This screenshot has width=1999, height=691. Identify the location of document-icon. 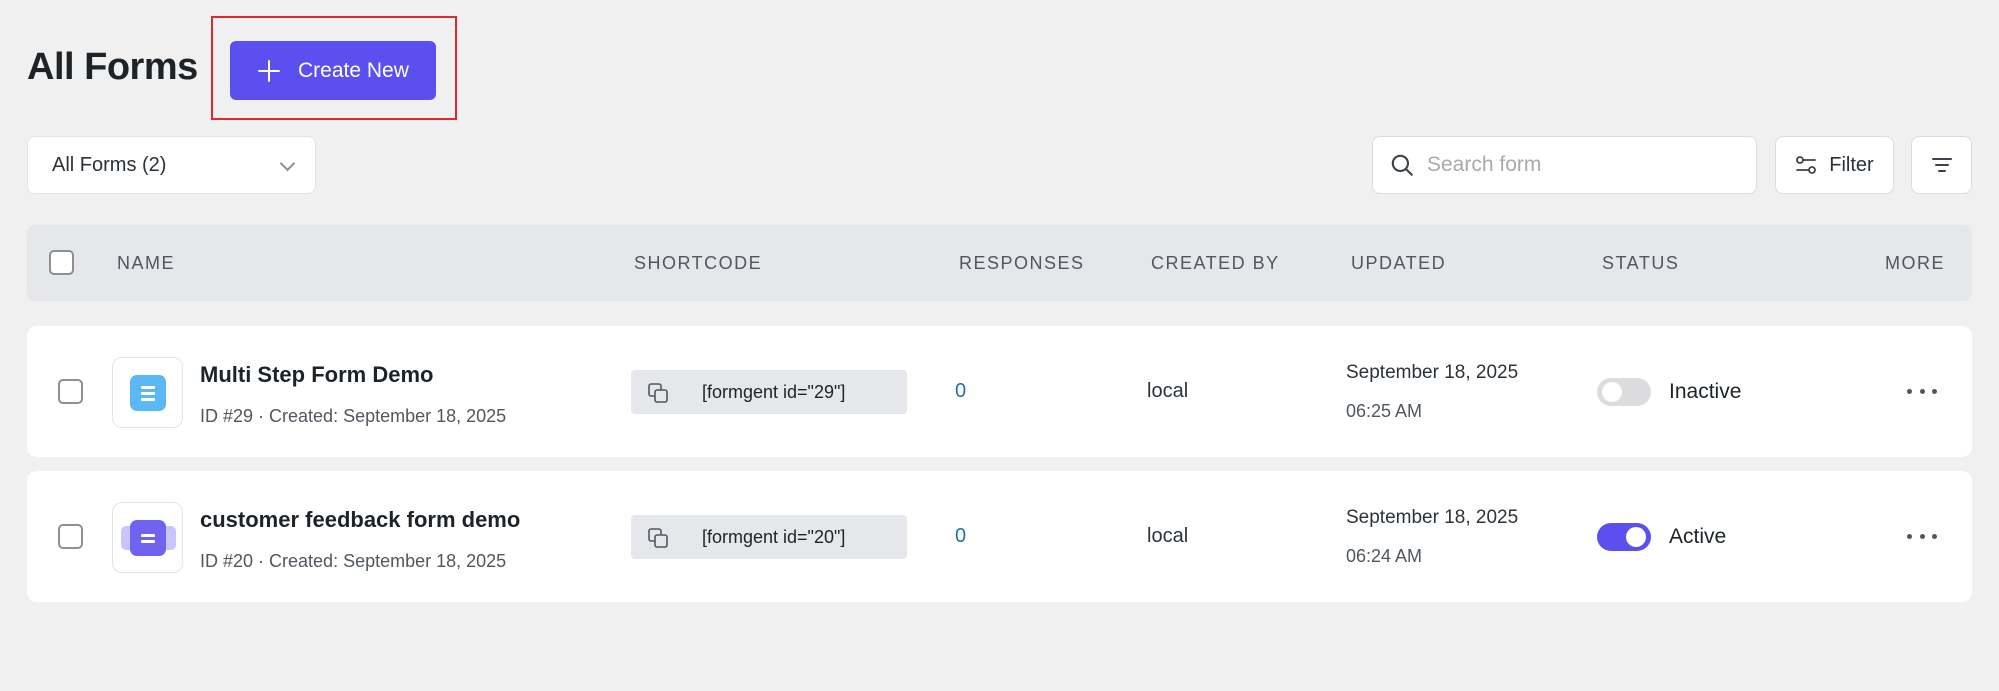
(148, 393).